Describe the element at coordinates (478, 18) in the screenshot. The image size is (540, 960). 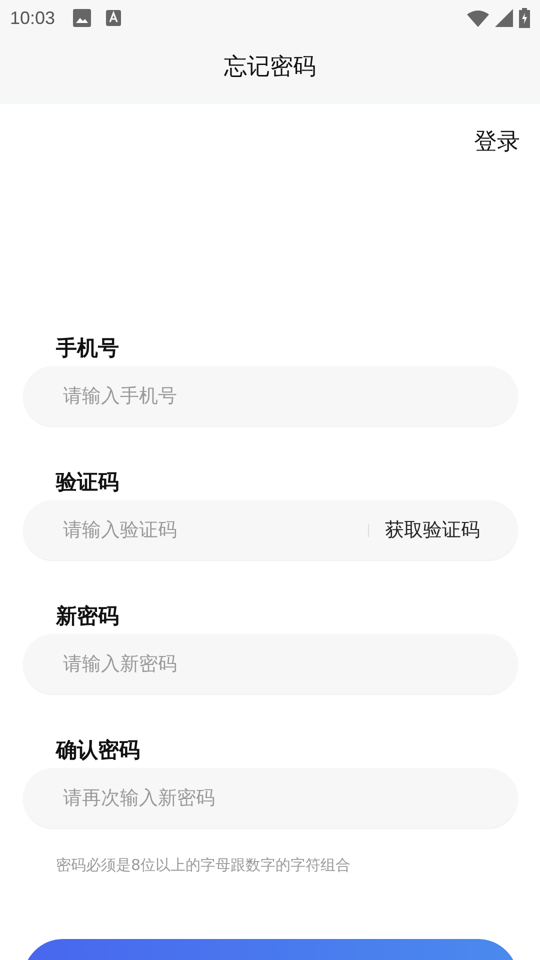
I see `wifi-icon` at that location.